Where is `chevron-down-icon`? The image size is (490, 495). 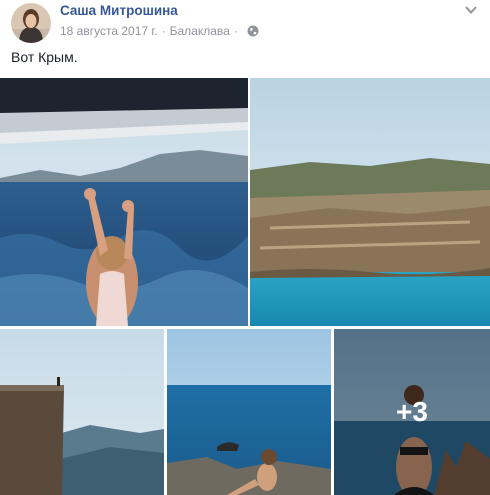 chevron-down-icon is located at coordinates (471, 10).